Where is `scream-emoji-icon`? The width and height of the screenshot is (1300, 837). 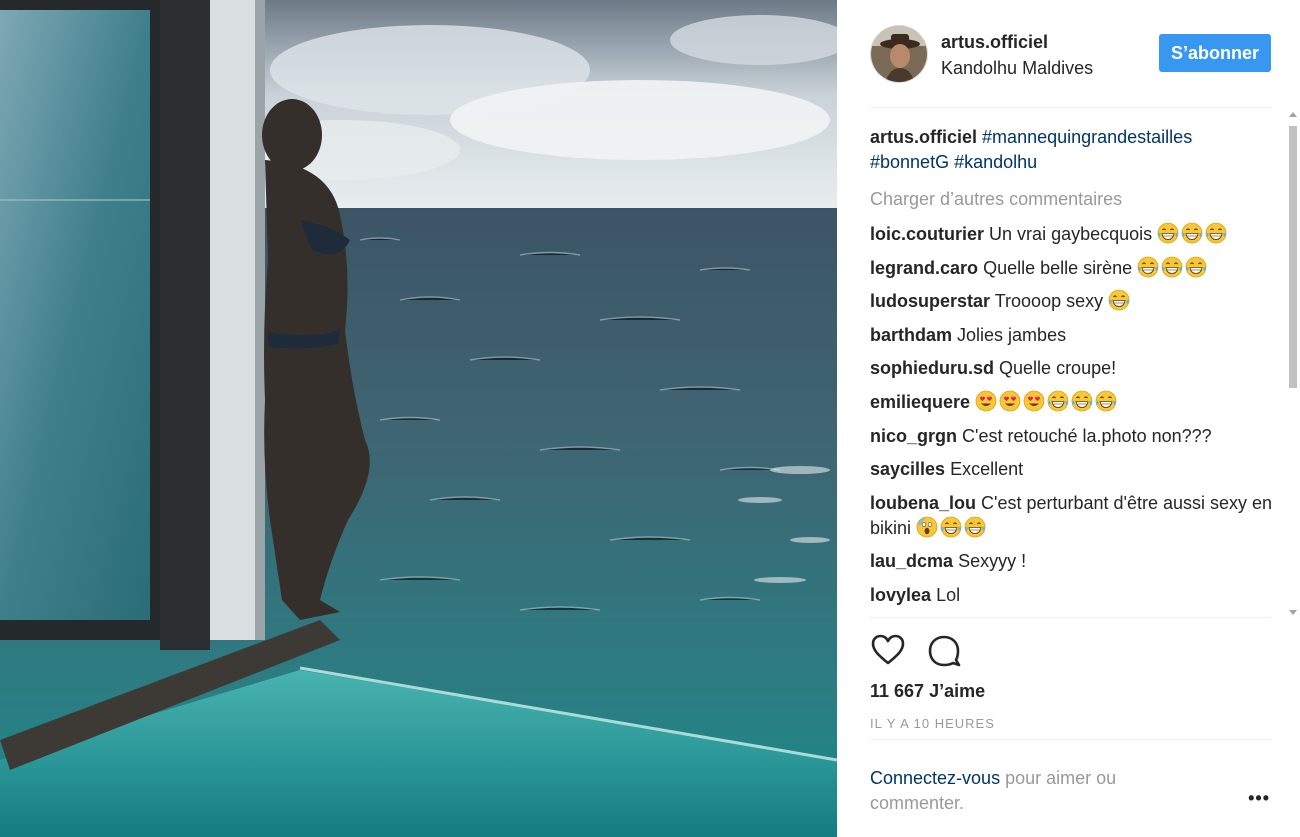
scream-emoji-icon is located at coordinates (927, 527).